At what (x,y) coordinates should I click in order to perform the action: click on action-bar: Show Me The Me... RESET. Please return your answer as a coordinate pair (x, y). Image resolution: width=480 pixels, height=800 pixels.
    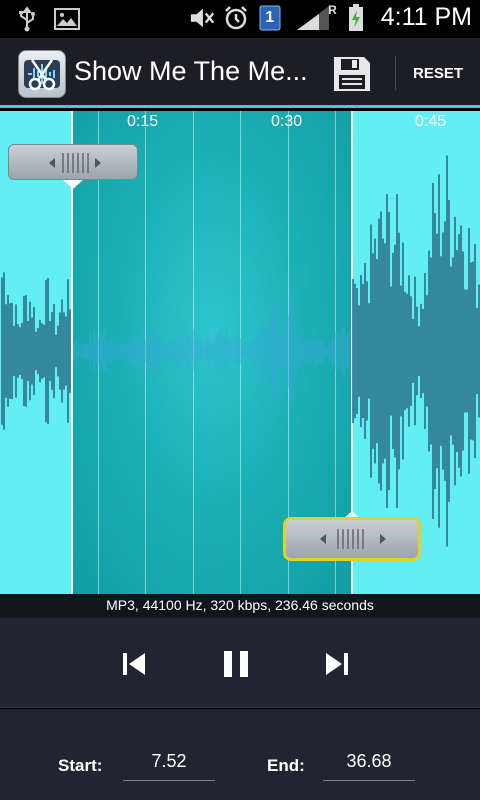
    Looking at the image, I should click on (240, 73).